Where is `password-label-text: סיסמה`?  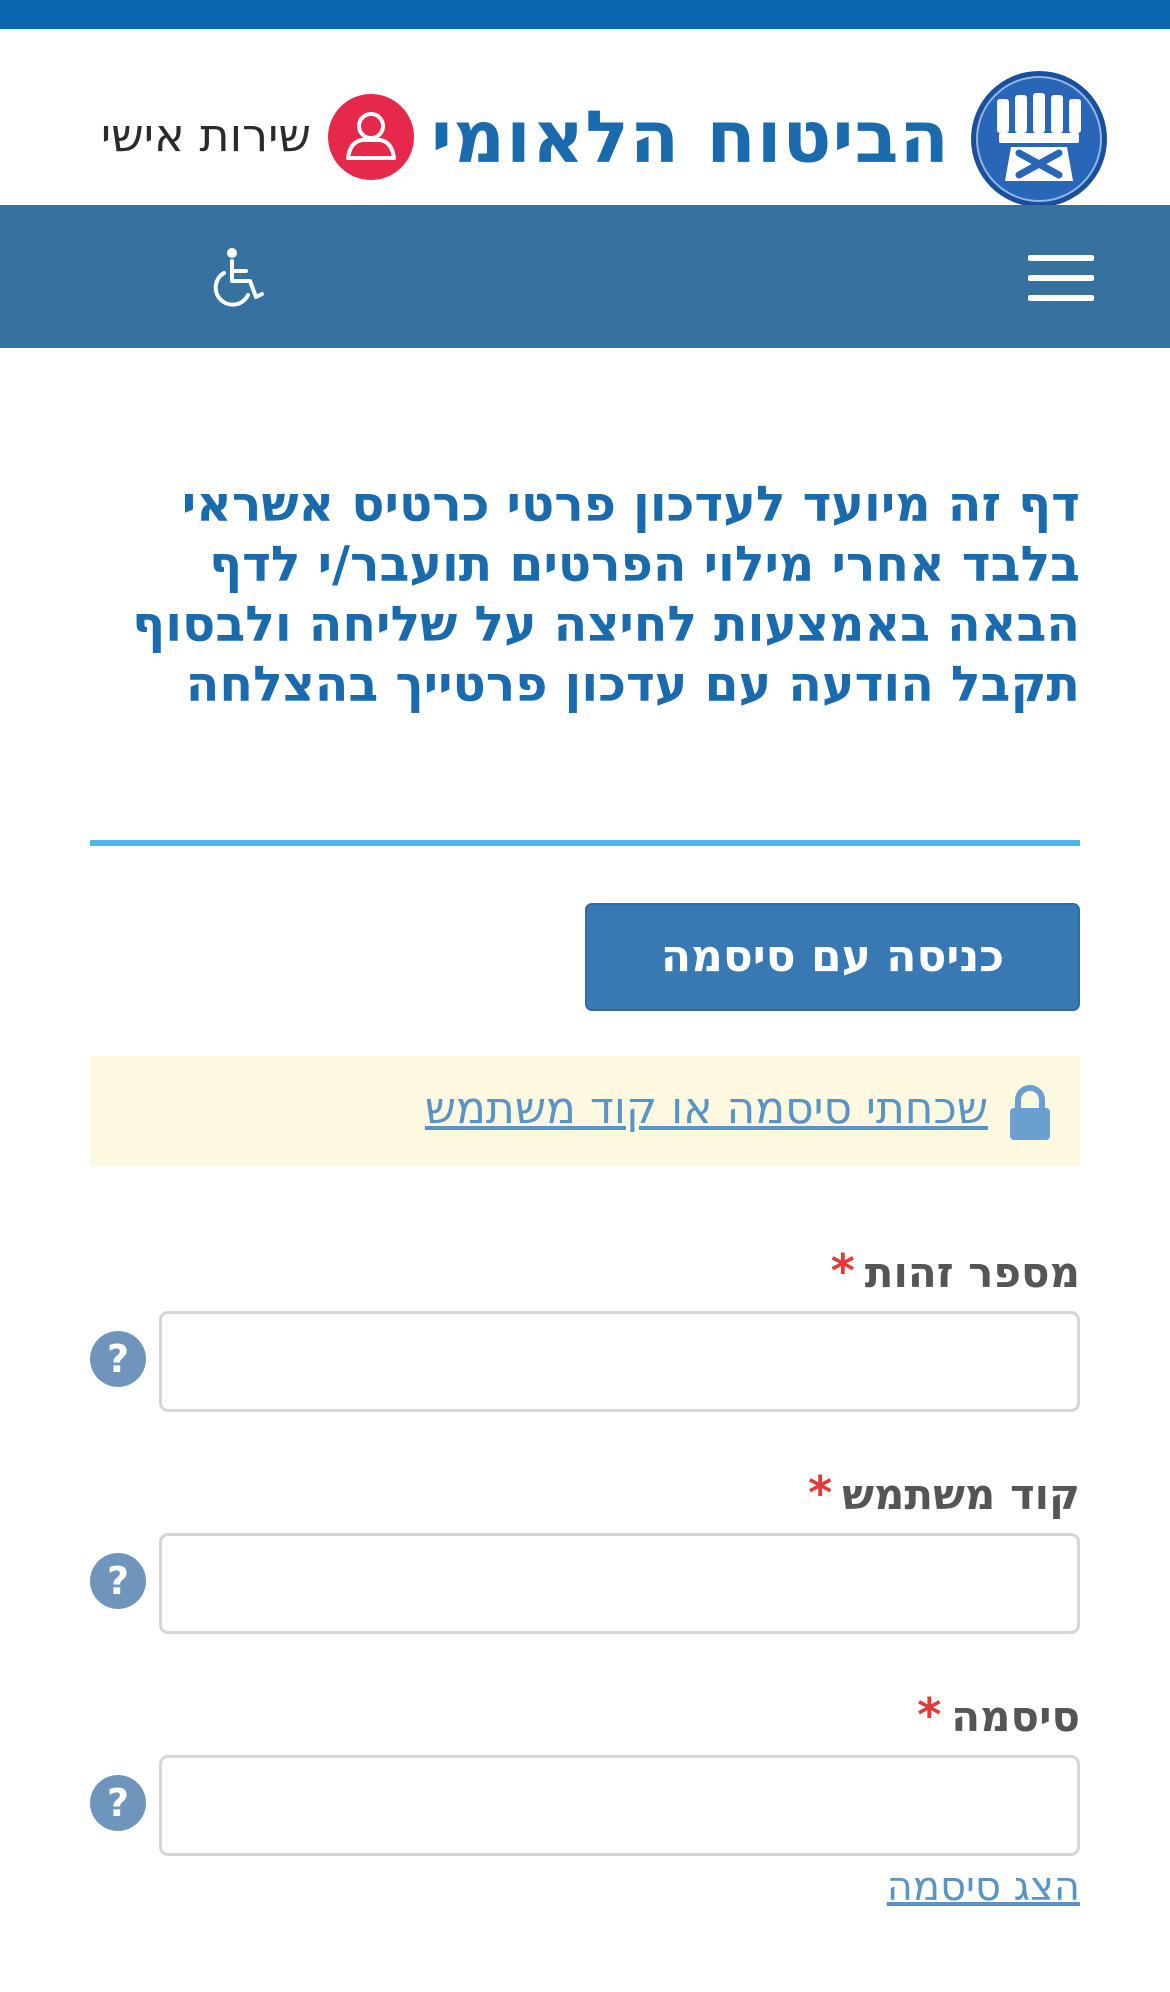
password-label-text: סיסמה is located at coordinates (1015, 1716).